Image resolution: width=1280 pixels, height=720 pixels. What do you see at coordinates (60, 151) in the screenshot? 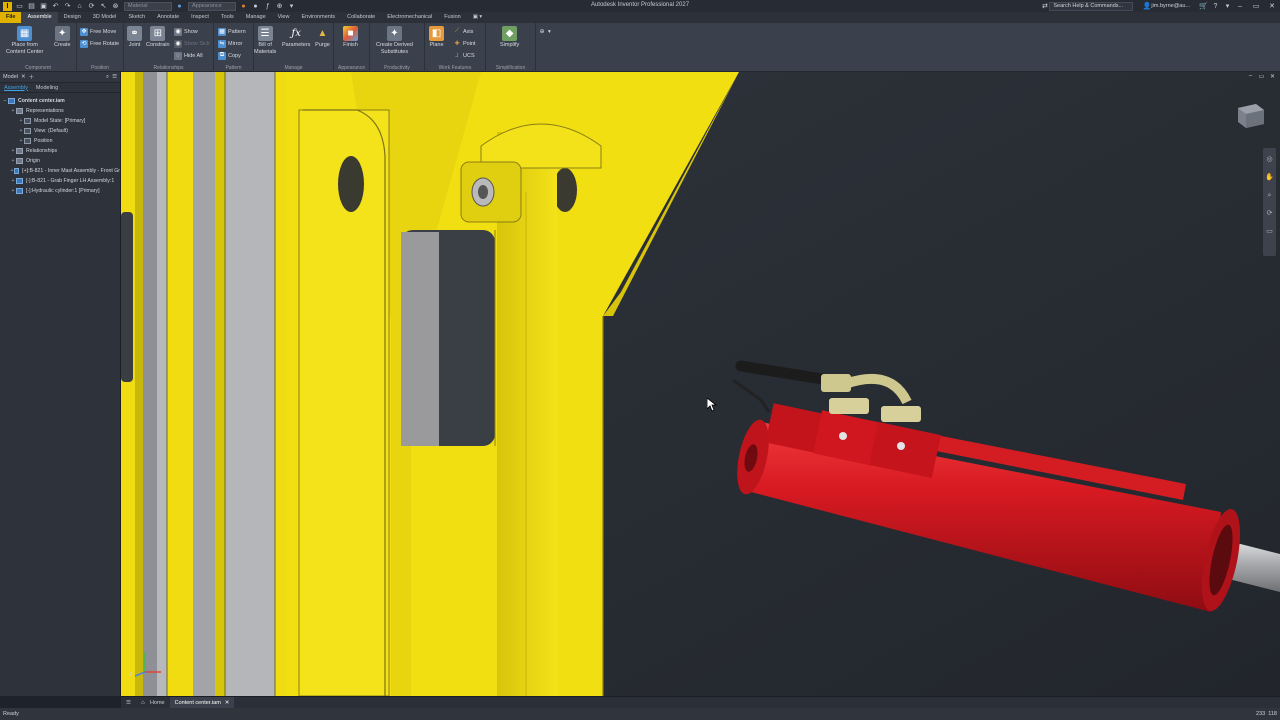
I see `browser-tree-node: + Relationships` at bounding box center [60, 151].